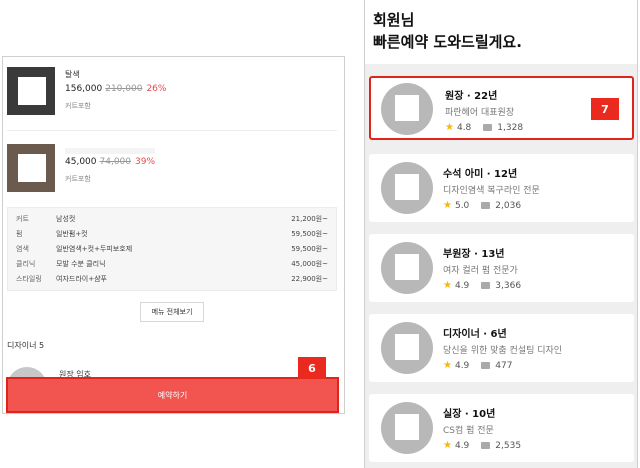 This screenshot has height=468, width=640. Describe the element at coordinates (508, 285) in the screenshot. I see `designer-review-count: 3,366` at that location.